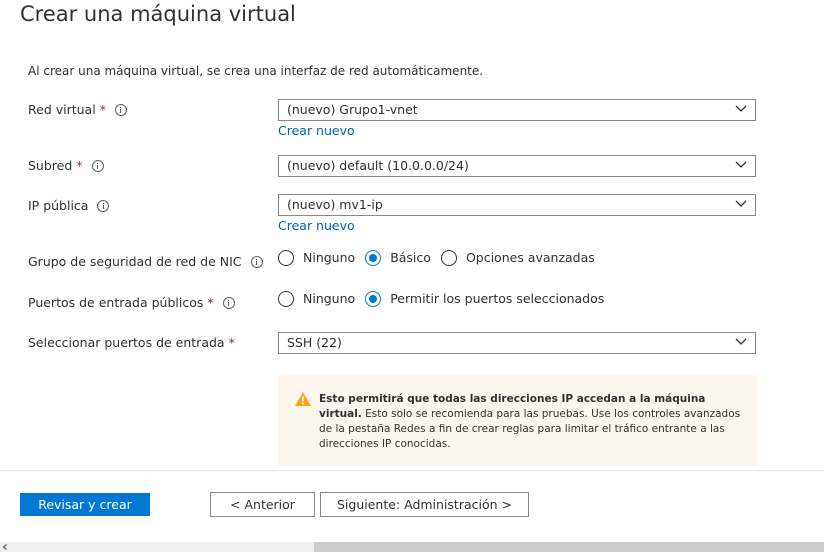  Describe the element at coordinates (126, 342) in the screenshot. I see `select-inbound-ports-label-text: Seleccionar puertos de entrada` at that location.